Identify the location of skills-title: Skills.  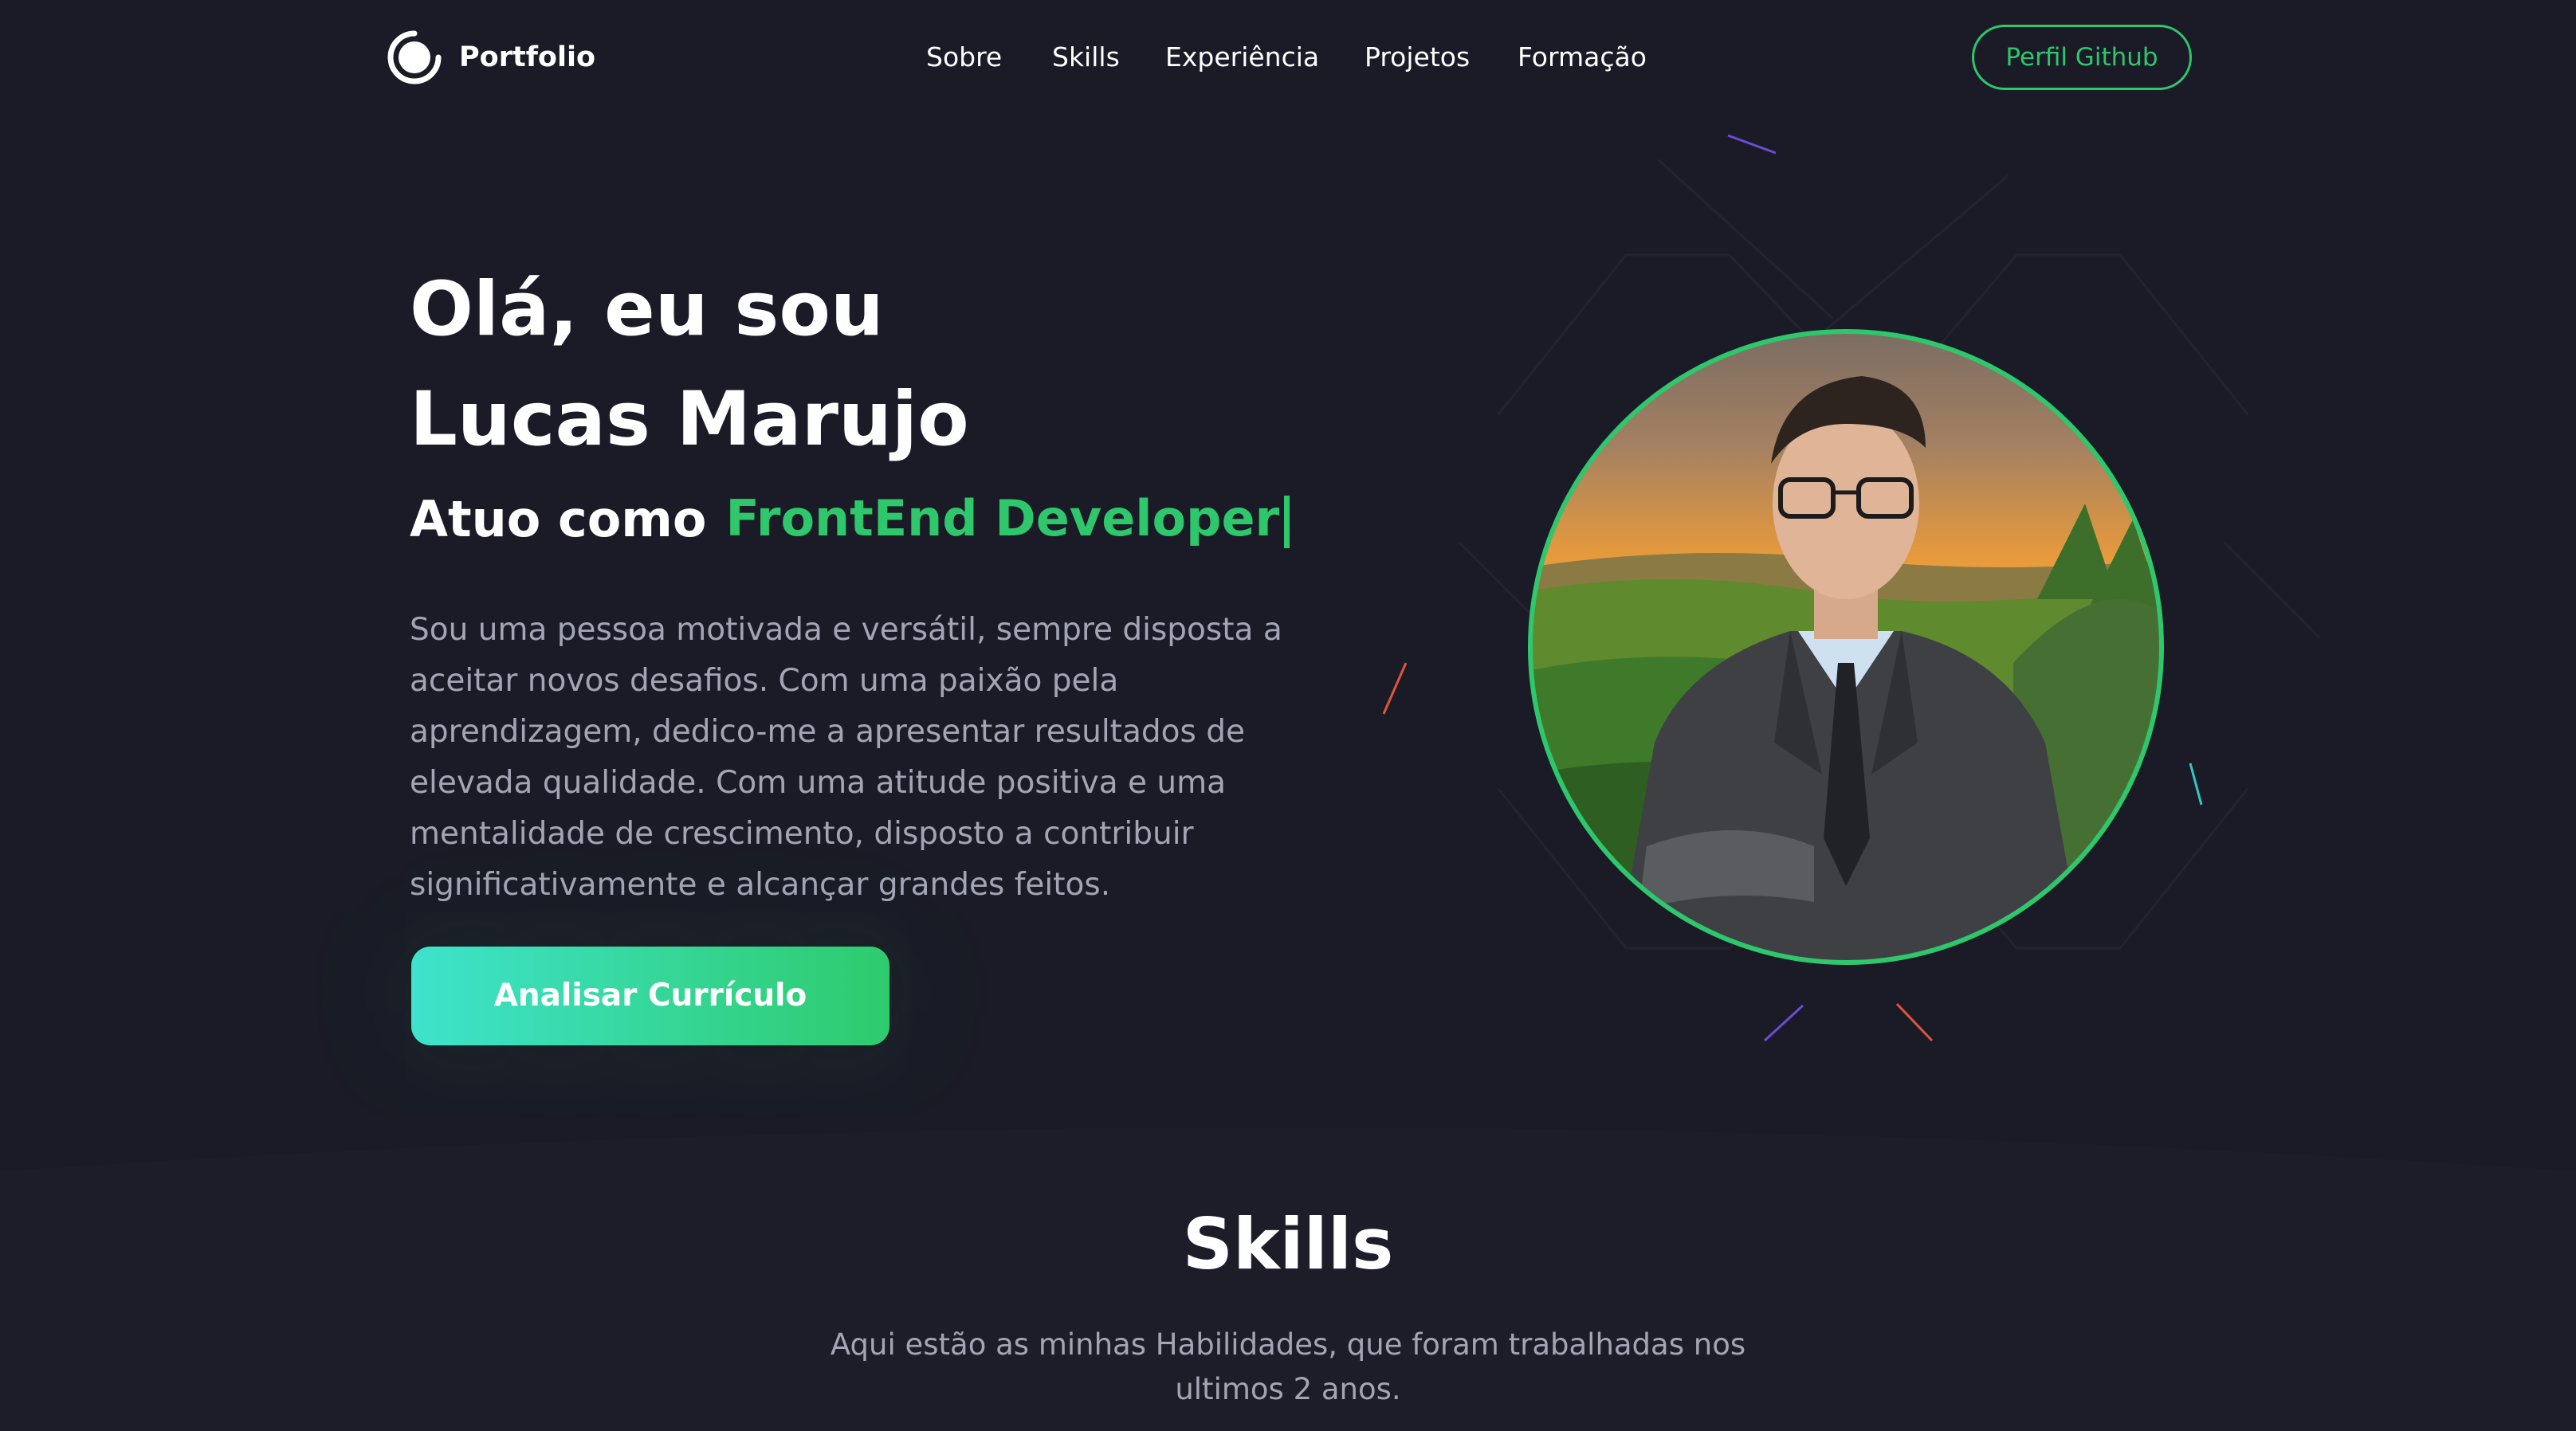
(1288, 1244).